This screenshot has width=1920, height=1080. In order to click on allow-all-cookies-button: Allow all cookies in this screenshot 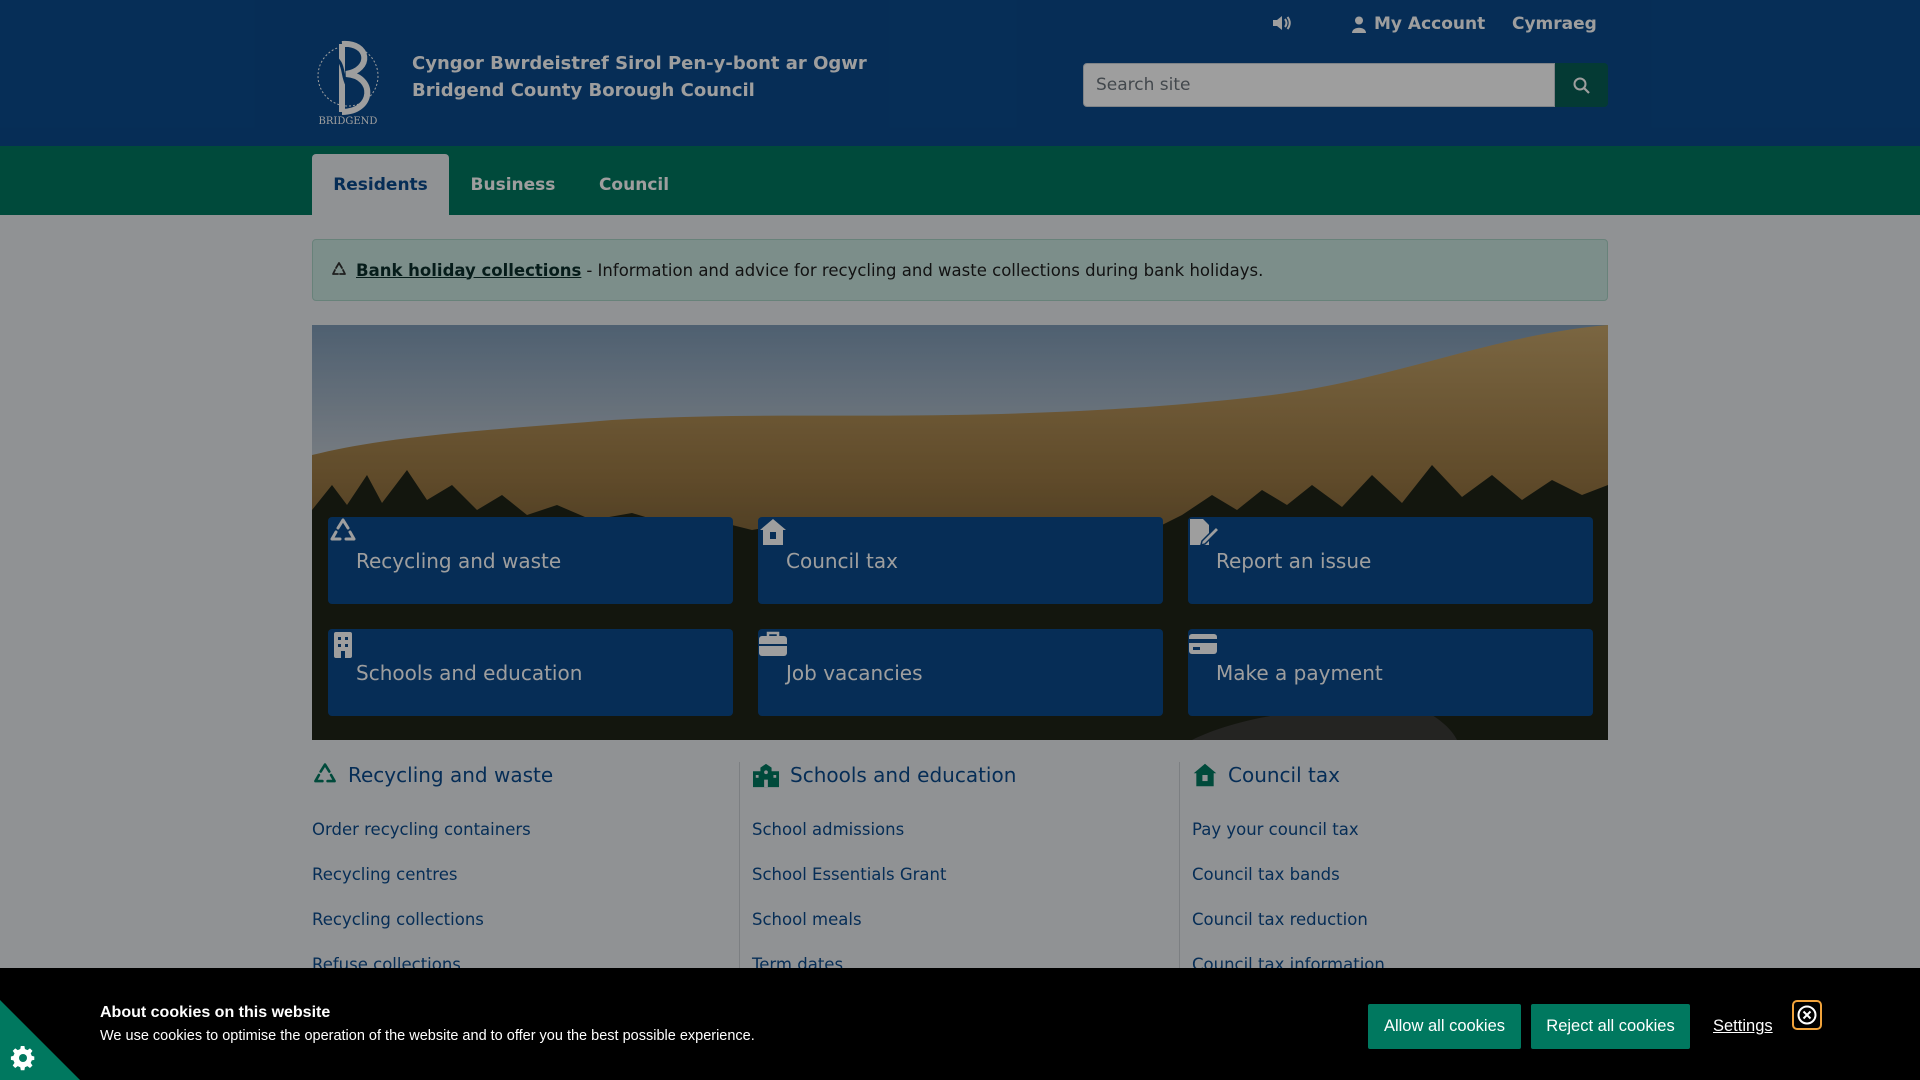, I will do `click(1444, 1026)`.